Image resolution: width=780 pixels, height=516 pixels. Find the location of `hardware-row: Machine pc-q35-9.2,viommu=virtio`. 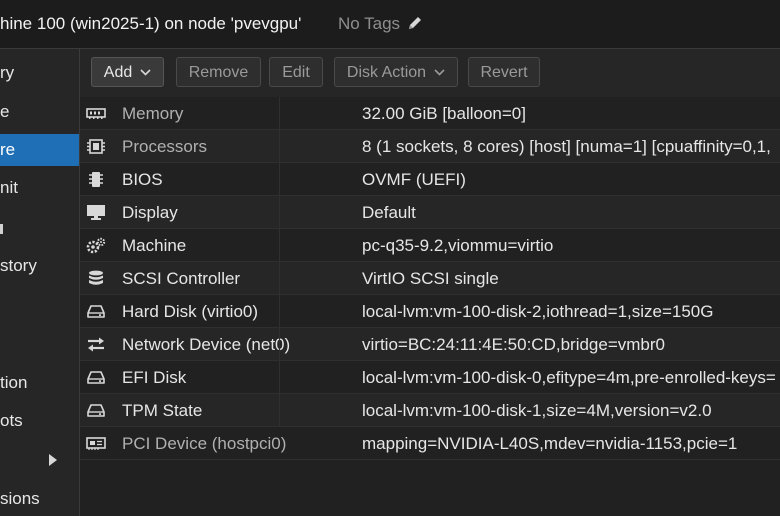

hardware-row: Machine pc-q35-9.2,viommu=virtio is located at coordinates (430, 245).